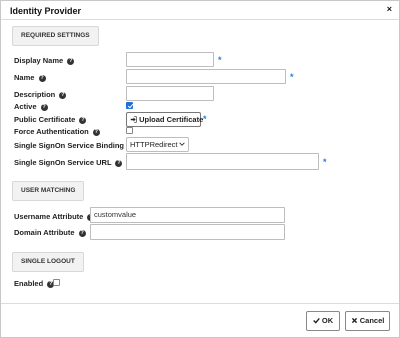 The height and width of the screenshot is (338, 400). I want to click on logout-enabled-checkbox, so click(56, 282).